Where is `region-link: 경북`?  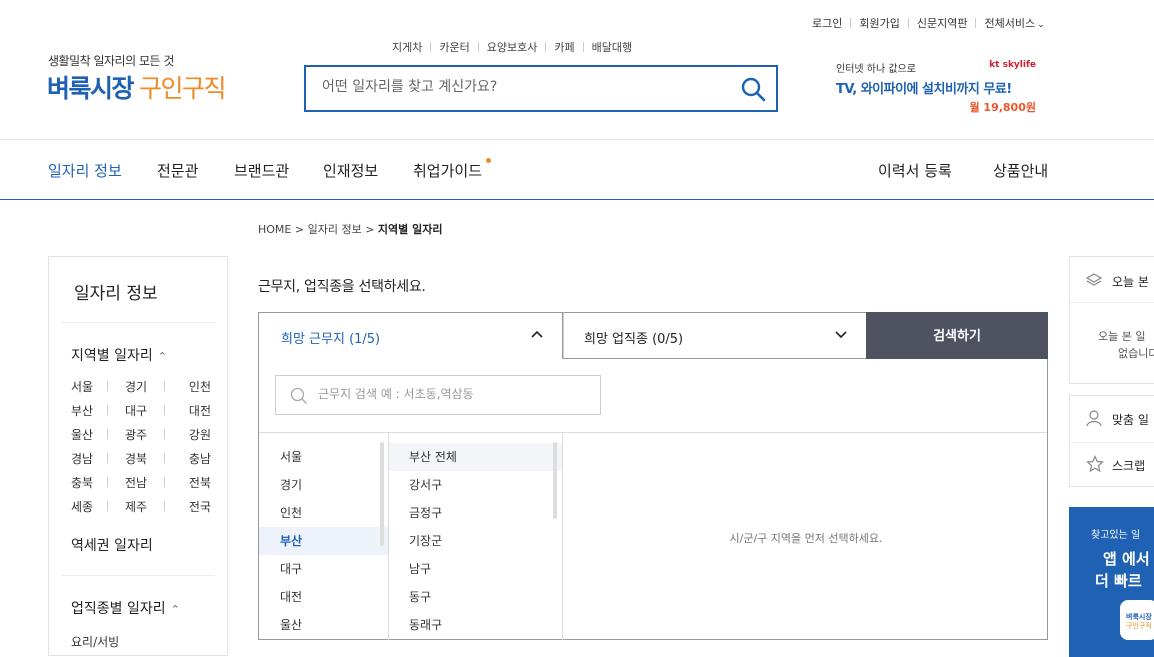
region-link: 경북 is located at coordinates (136, 458).